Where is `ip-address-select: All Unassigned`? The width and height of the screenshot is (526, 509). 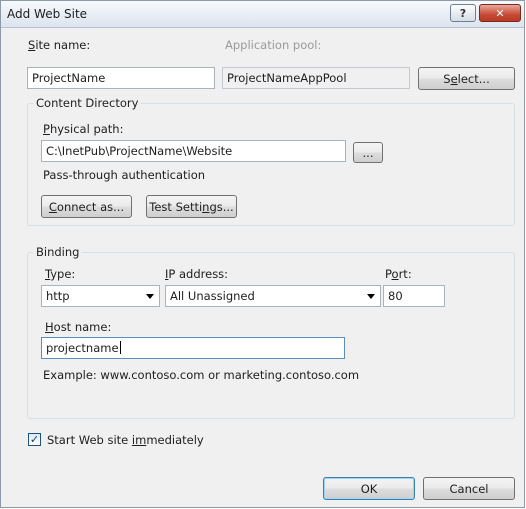 ip-address-select: All Unassigned is located at coordinates (273, 296).